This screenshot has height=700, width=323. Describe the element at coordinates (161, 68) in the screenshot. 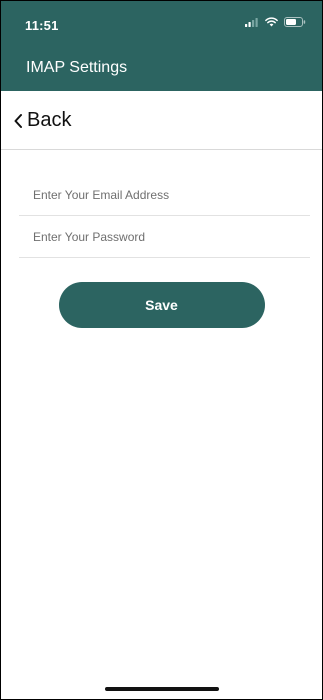

I see `title-row: IMAP Settings` at that location.